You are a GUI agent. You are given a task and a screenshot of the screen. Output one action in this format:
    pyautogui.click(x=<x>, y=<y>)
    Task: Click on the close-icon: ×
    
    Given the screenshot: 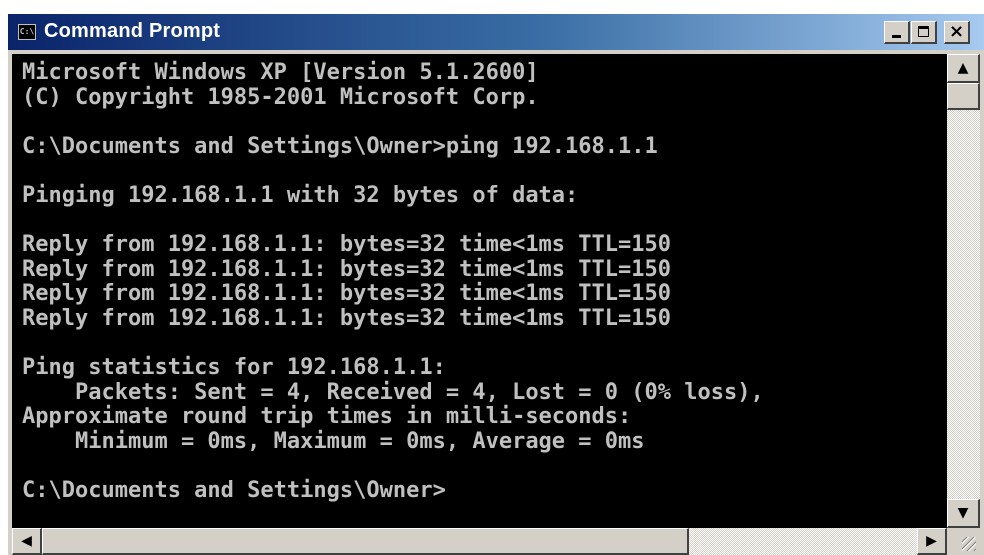 What is the action you would take?
    pyautogui.click(x=956, y=31)
    